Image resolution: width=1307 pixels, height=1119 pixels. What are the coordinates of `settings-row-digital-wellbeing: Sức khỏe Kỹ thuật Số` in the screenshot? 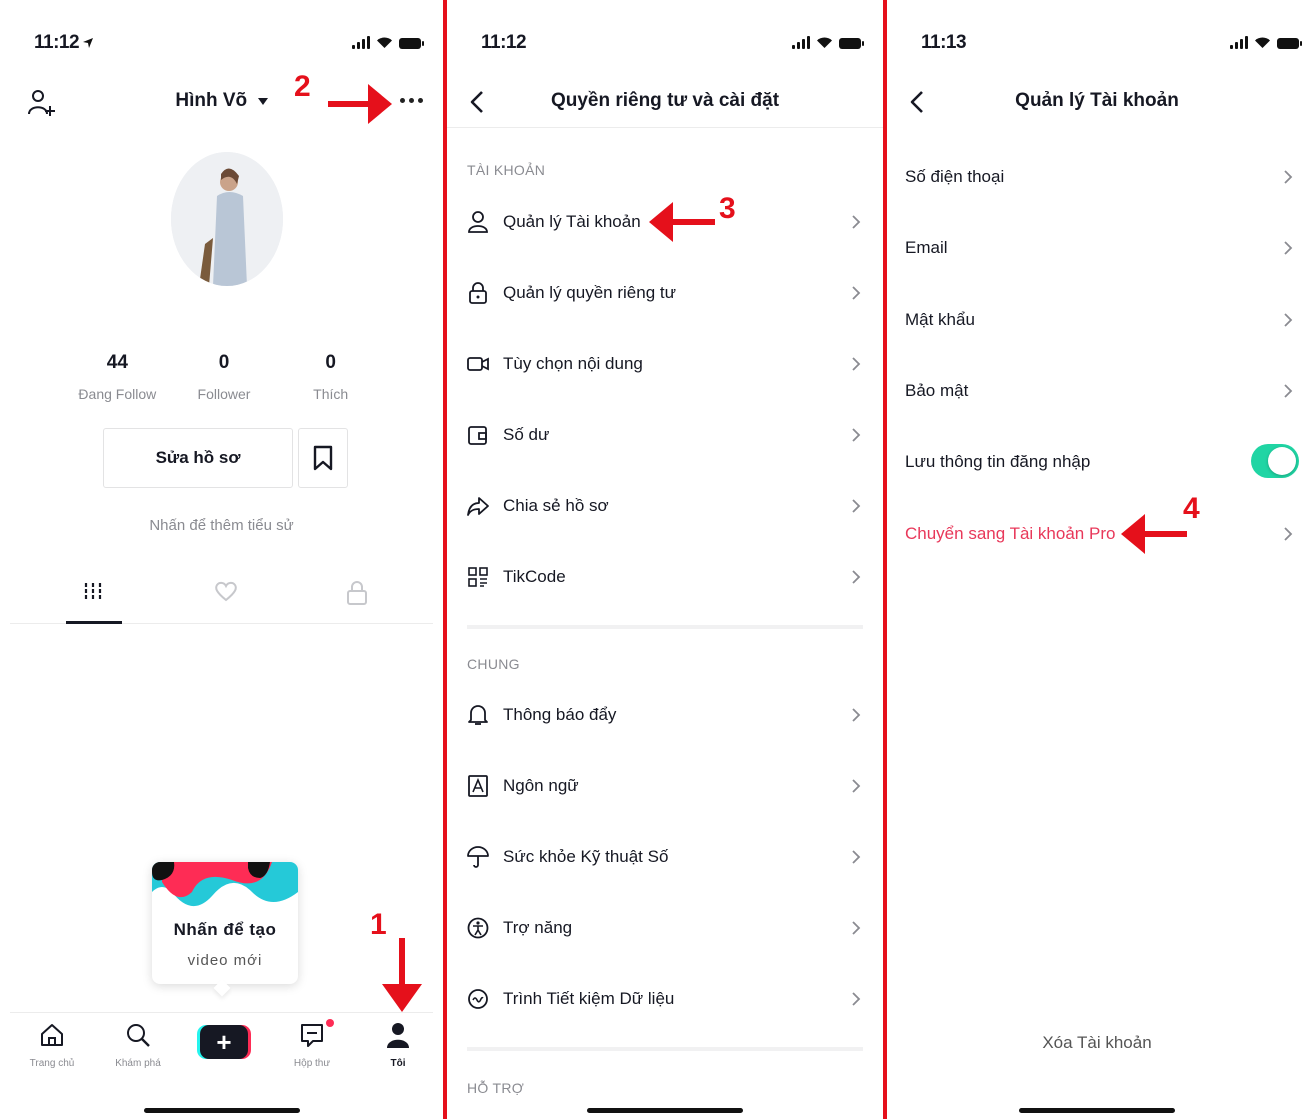 It's located at (665, 858).